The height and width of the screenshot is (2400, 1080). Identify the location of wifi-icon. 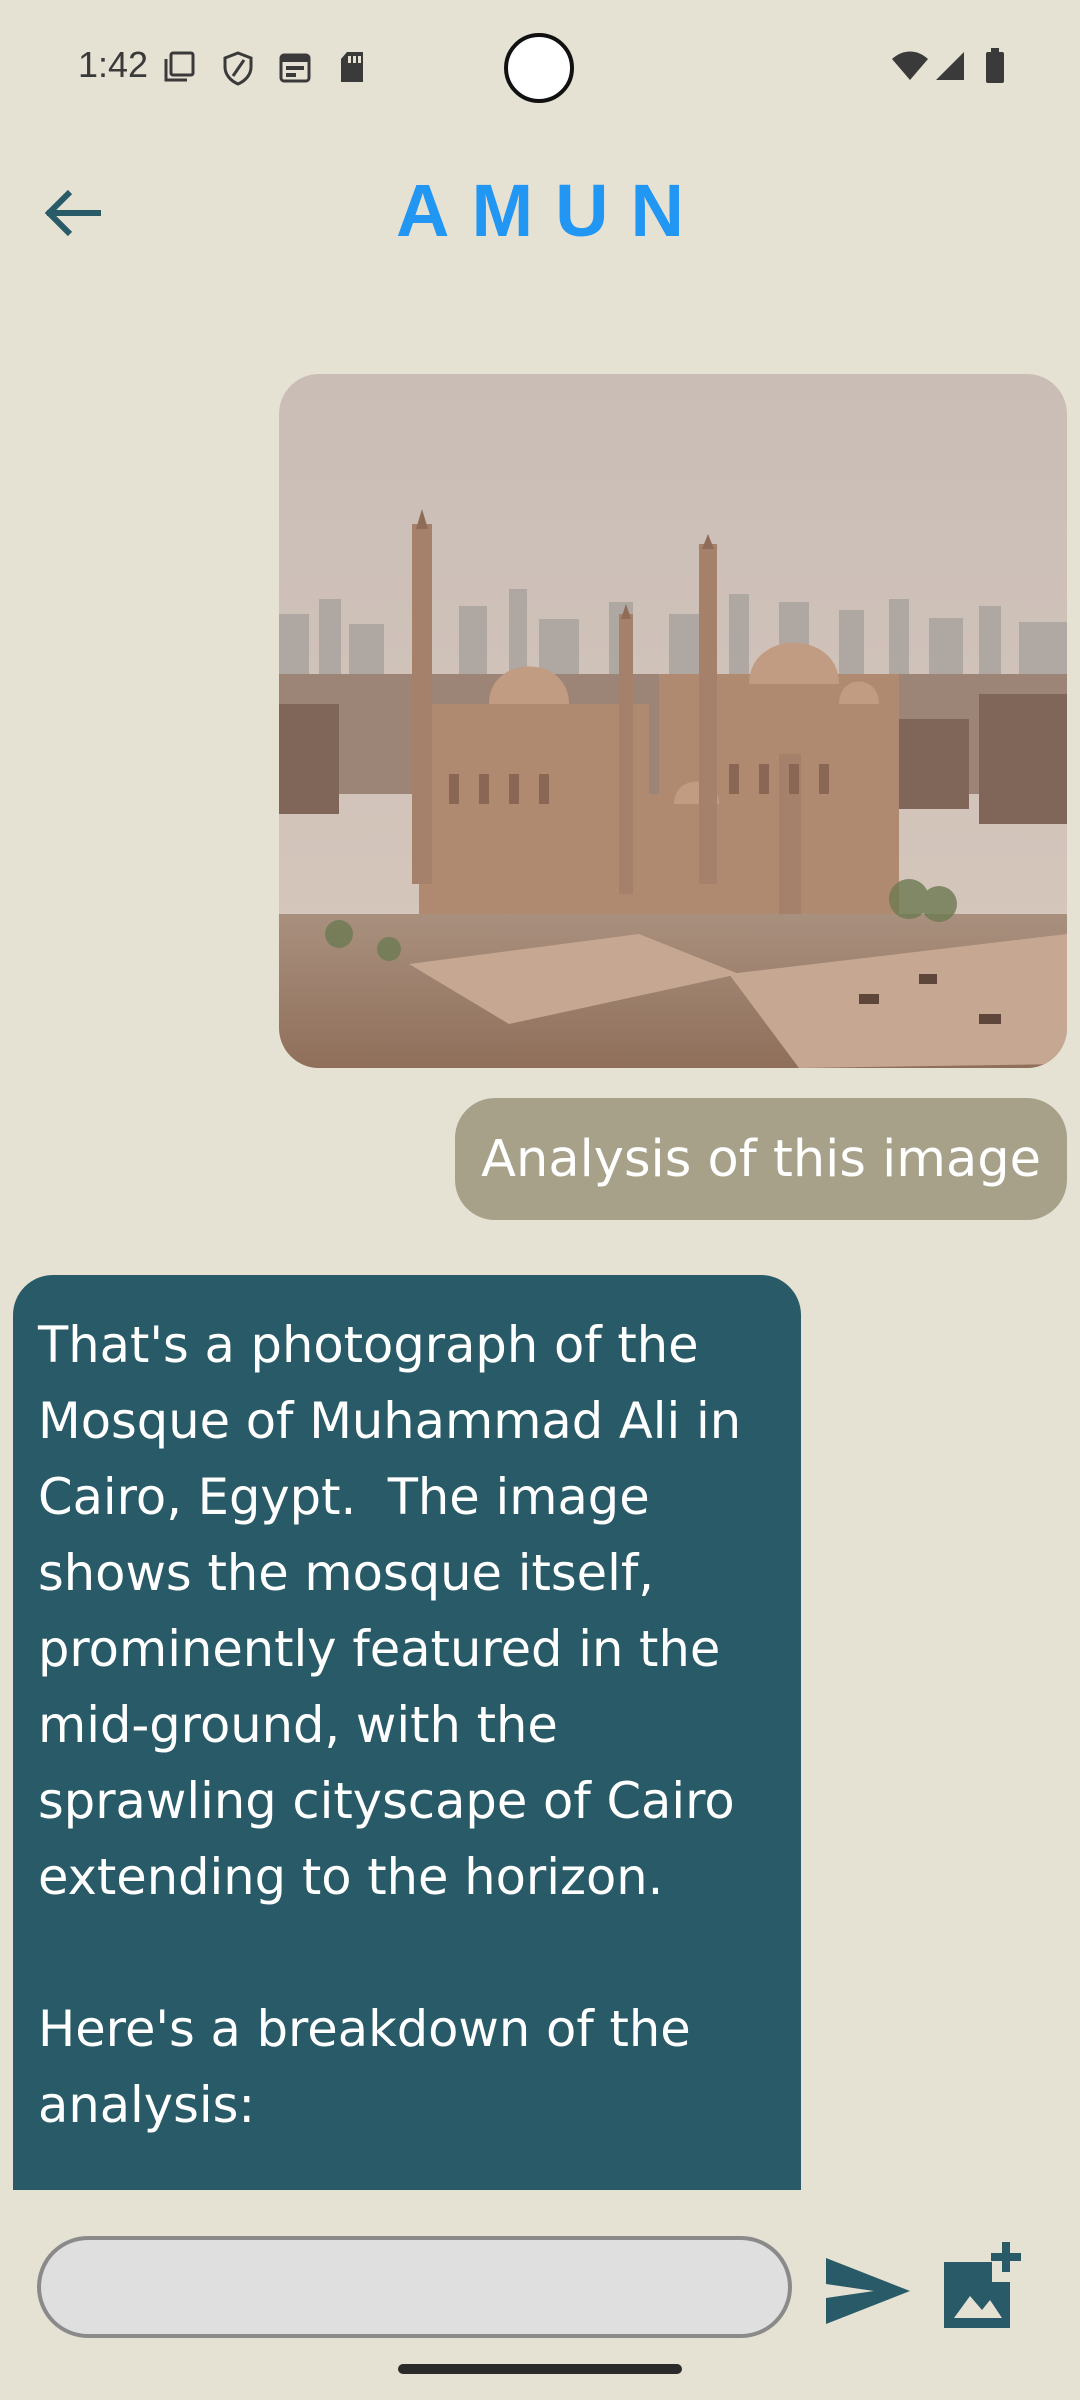
(910, 68).